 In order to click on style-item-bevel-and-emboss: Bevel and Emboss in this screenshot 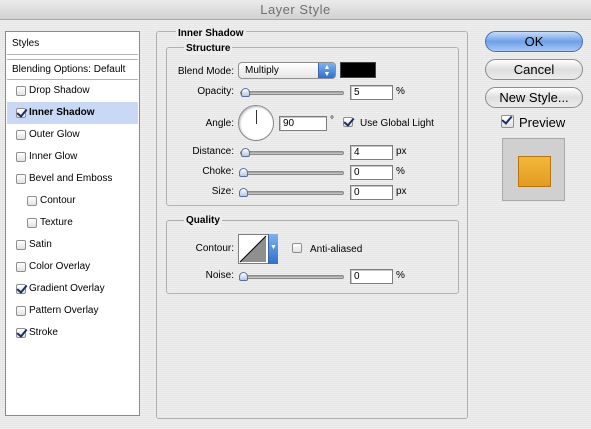, I will do `click(72, 179)`.